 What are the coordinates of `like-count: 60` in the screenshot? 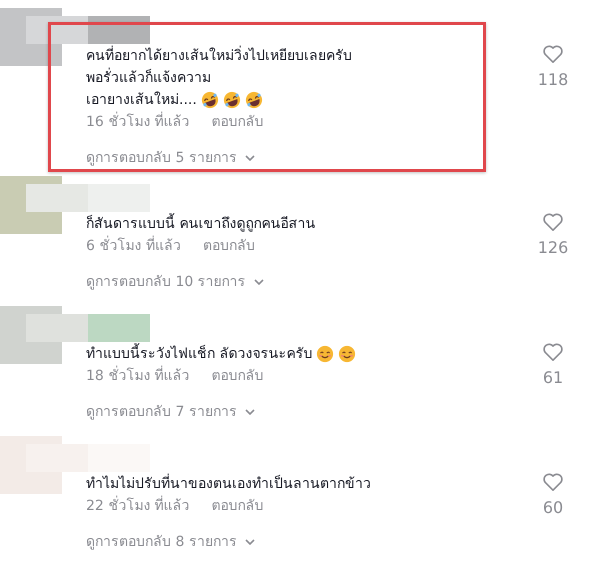 It's located at (553, 507).